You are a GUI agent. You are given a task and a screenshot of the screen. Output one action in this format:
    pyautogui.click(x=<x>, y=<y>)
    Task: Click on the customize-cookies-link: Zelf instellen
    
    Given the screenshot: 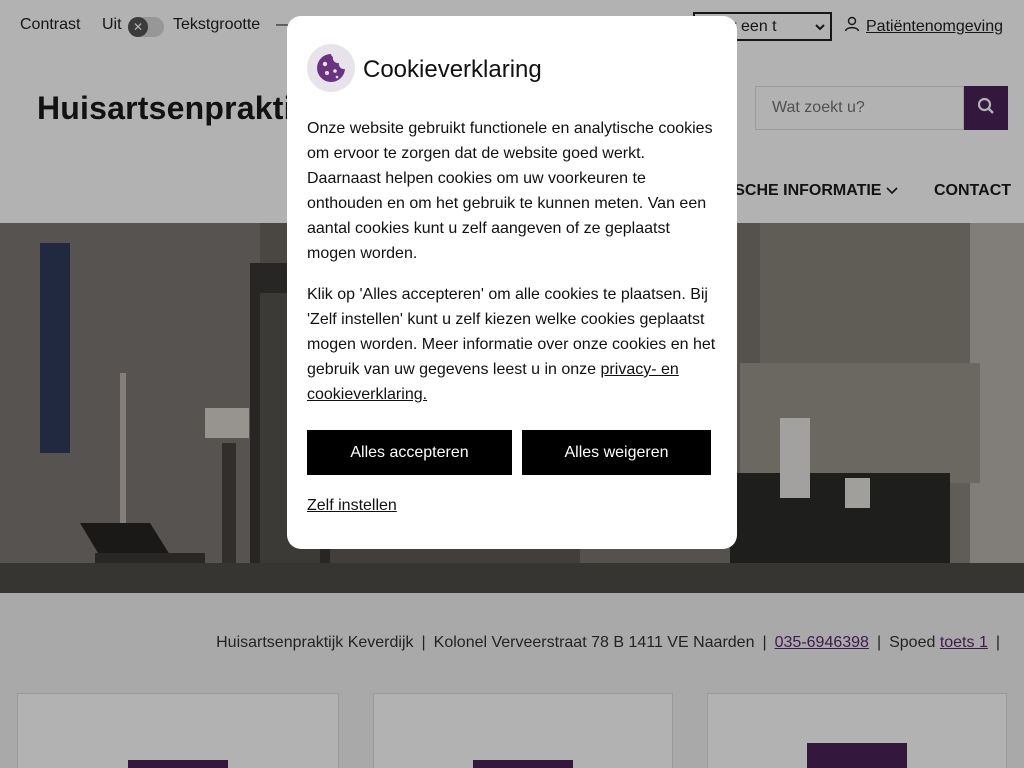 What is the action you would take?
    pyautogui.click(x=352, y=506)
    